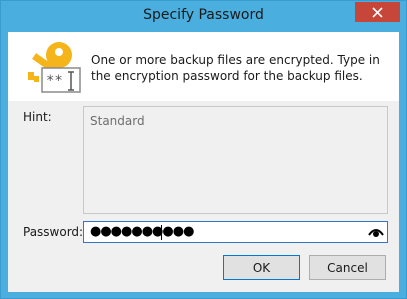 The height and width of the screenshot is (299, 407). Describe the element at coordinates (53, 232) in the screenshot. I see `password-label: Password:` at that location.